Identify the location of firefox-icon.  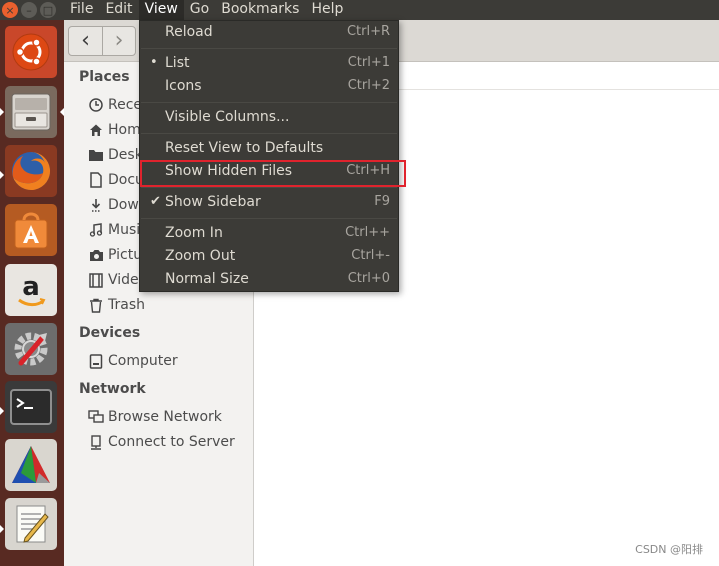
(31, 170).